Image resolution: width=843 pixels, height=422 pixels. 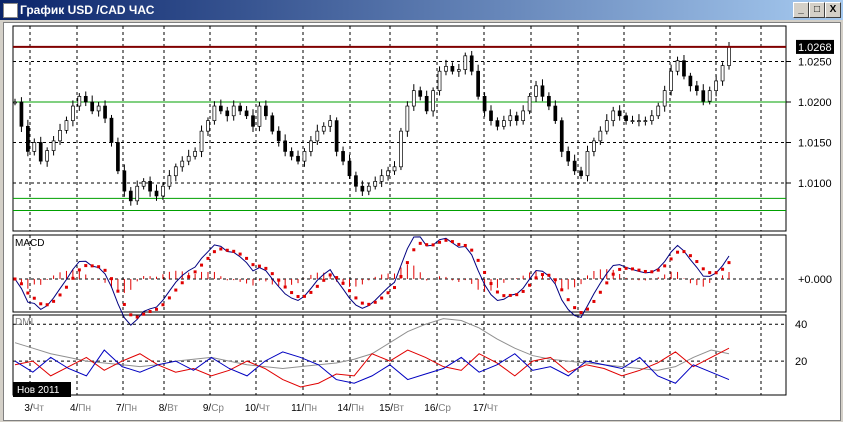 What do you see at coordinates (350, 408) in the screenshot?
I see `x-axis-label: 14/Пн` at bounding box center [350, 408].